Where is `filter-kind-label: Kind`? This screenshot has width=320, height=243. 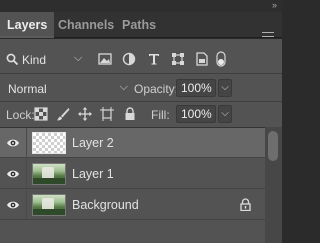
filter-kind-label: Kind is located at coordinates (34, 60).